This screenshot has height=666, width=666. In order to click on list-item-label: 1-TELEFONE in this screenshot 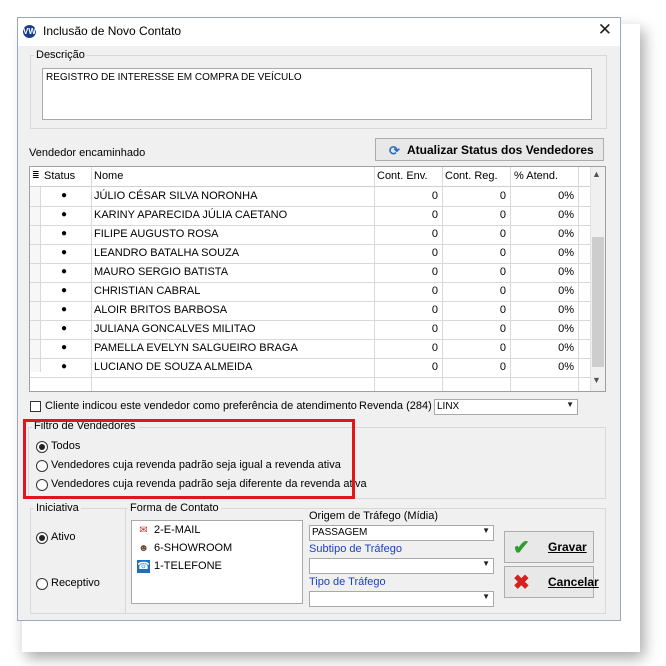, I will do `click(188, 566)`.